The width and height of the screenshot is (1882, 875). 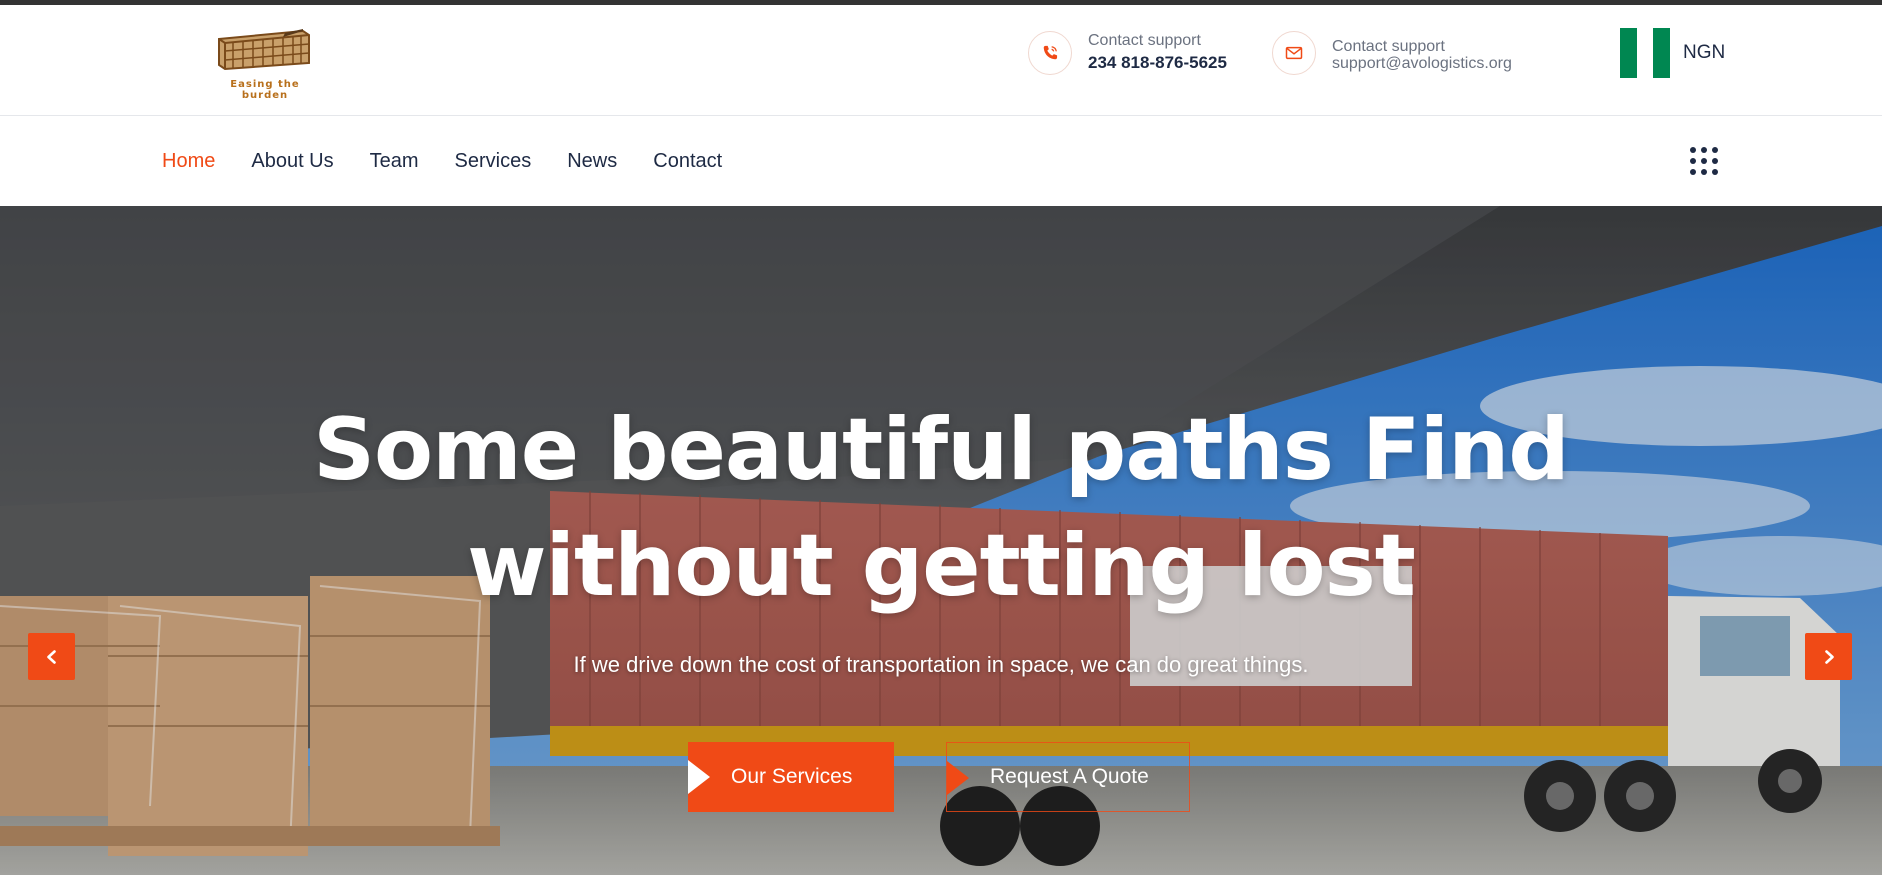 What do you see at coordinates (1704, 161) in the screenshot?
I see `grid-dots-icon` at bounding box center [1704, 161].